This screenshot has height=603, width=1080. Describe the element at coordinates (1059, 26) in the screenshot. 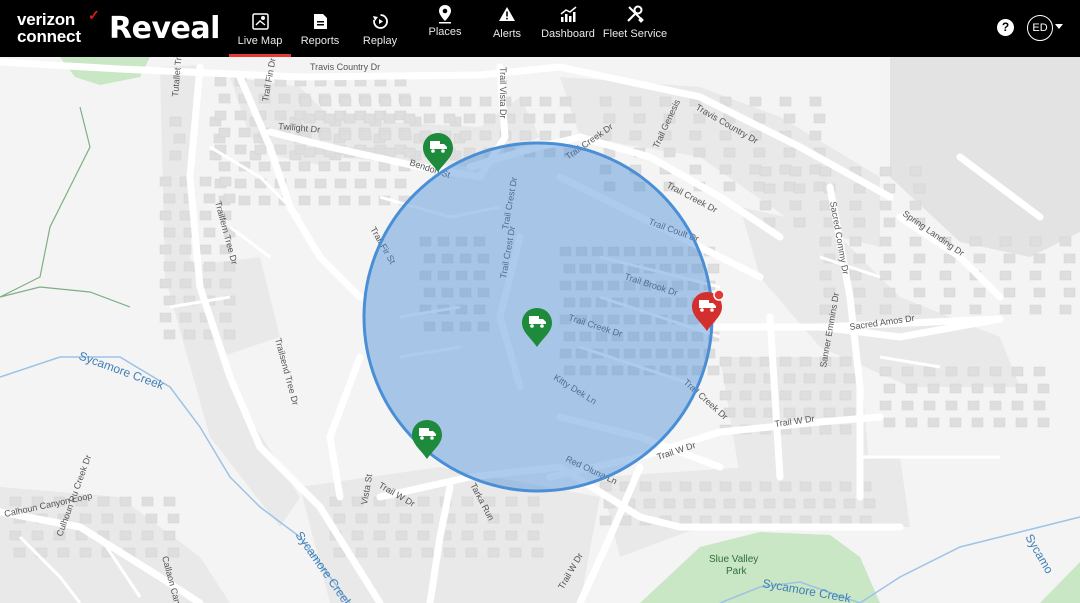

I see `chevron-down-icon` at that location.